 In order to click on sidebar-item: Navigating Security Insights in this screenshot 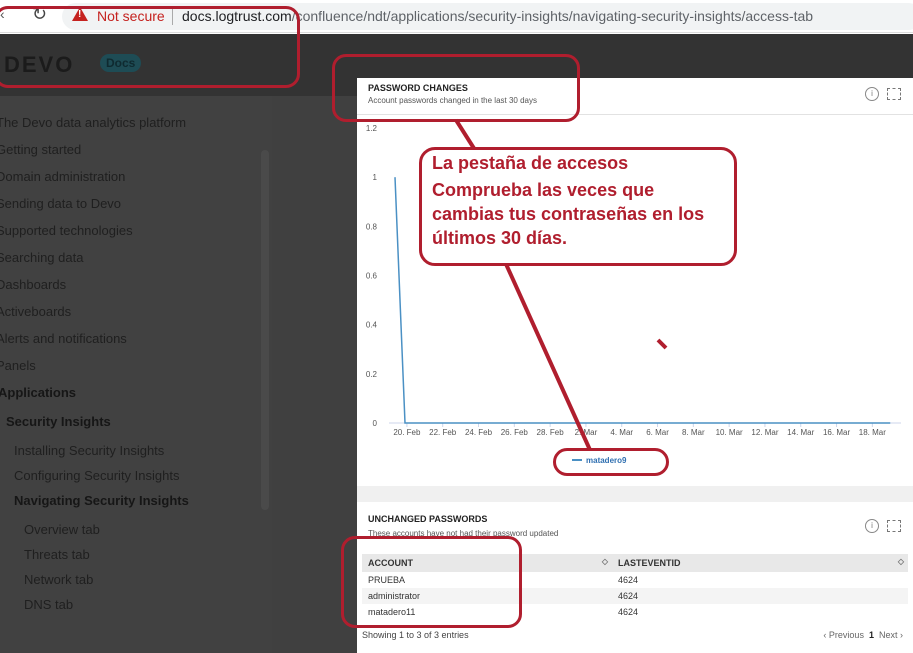, I will do `click(101, 500)`.